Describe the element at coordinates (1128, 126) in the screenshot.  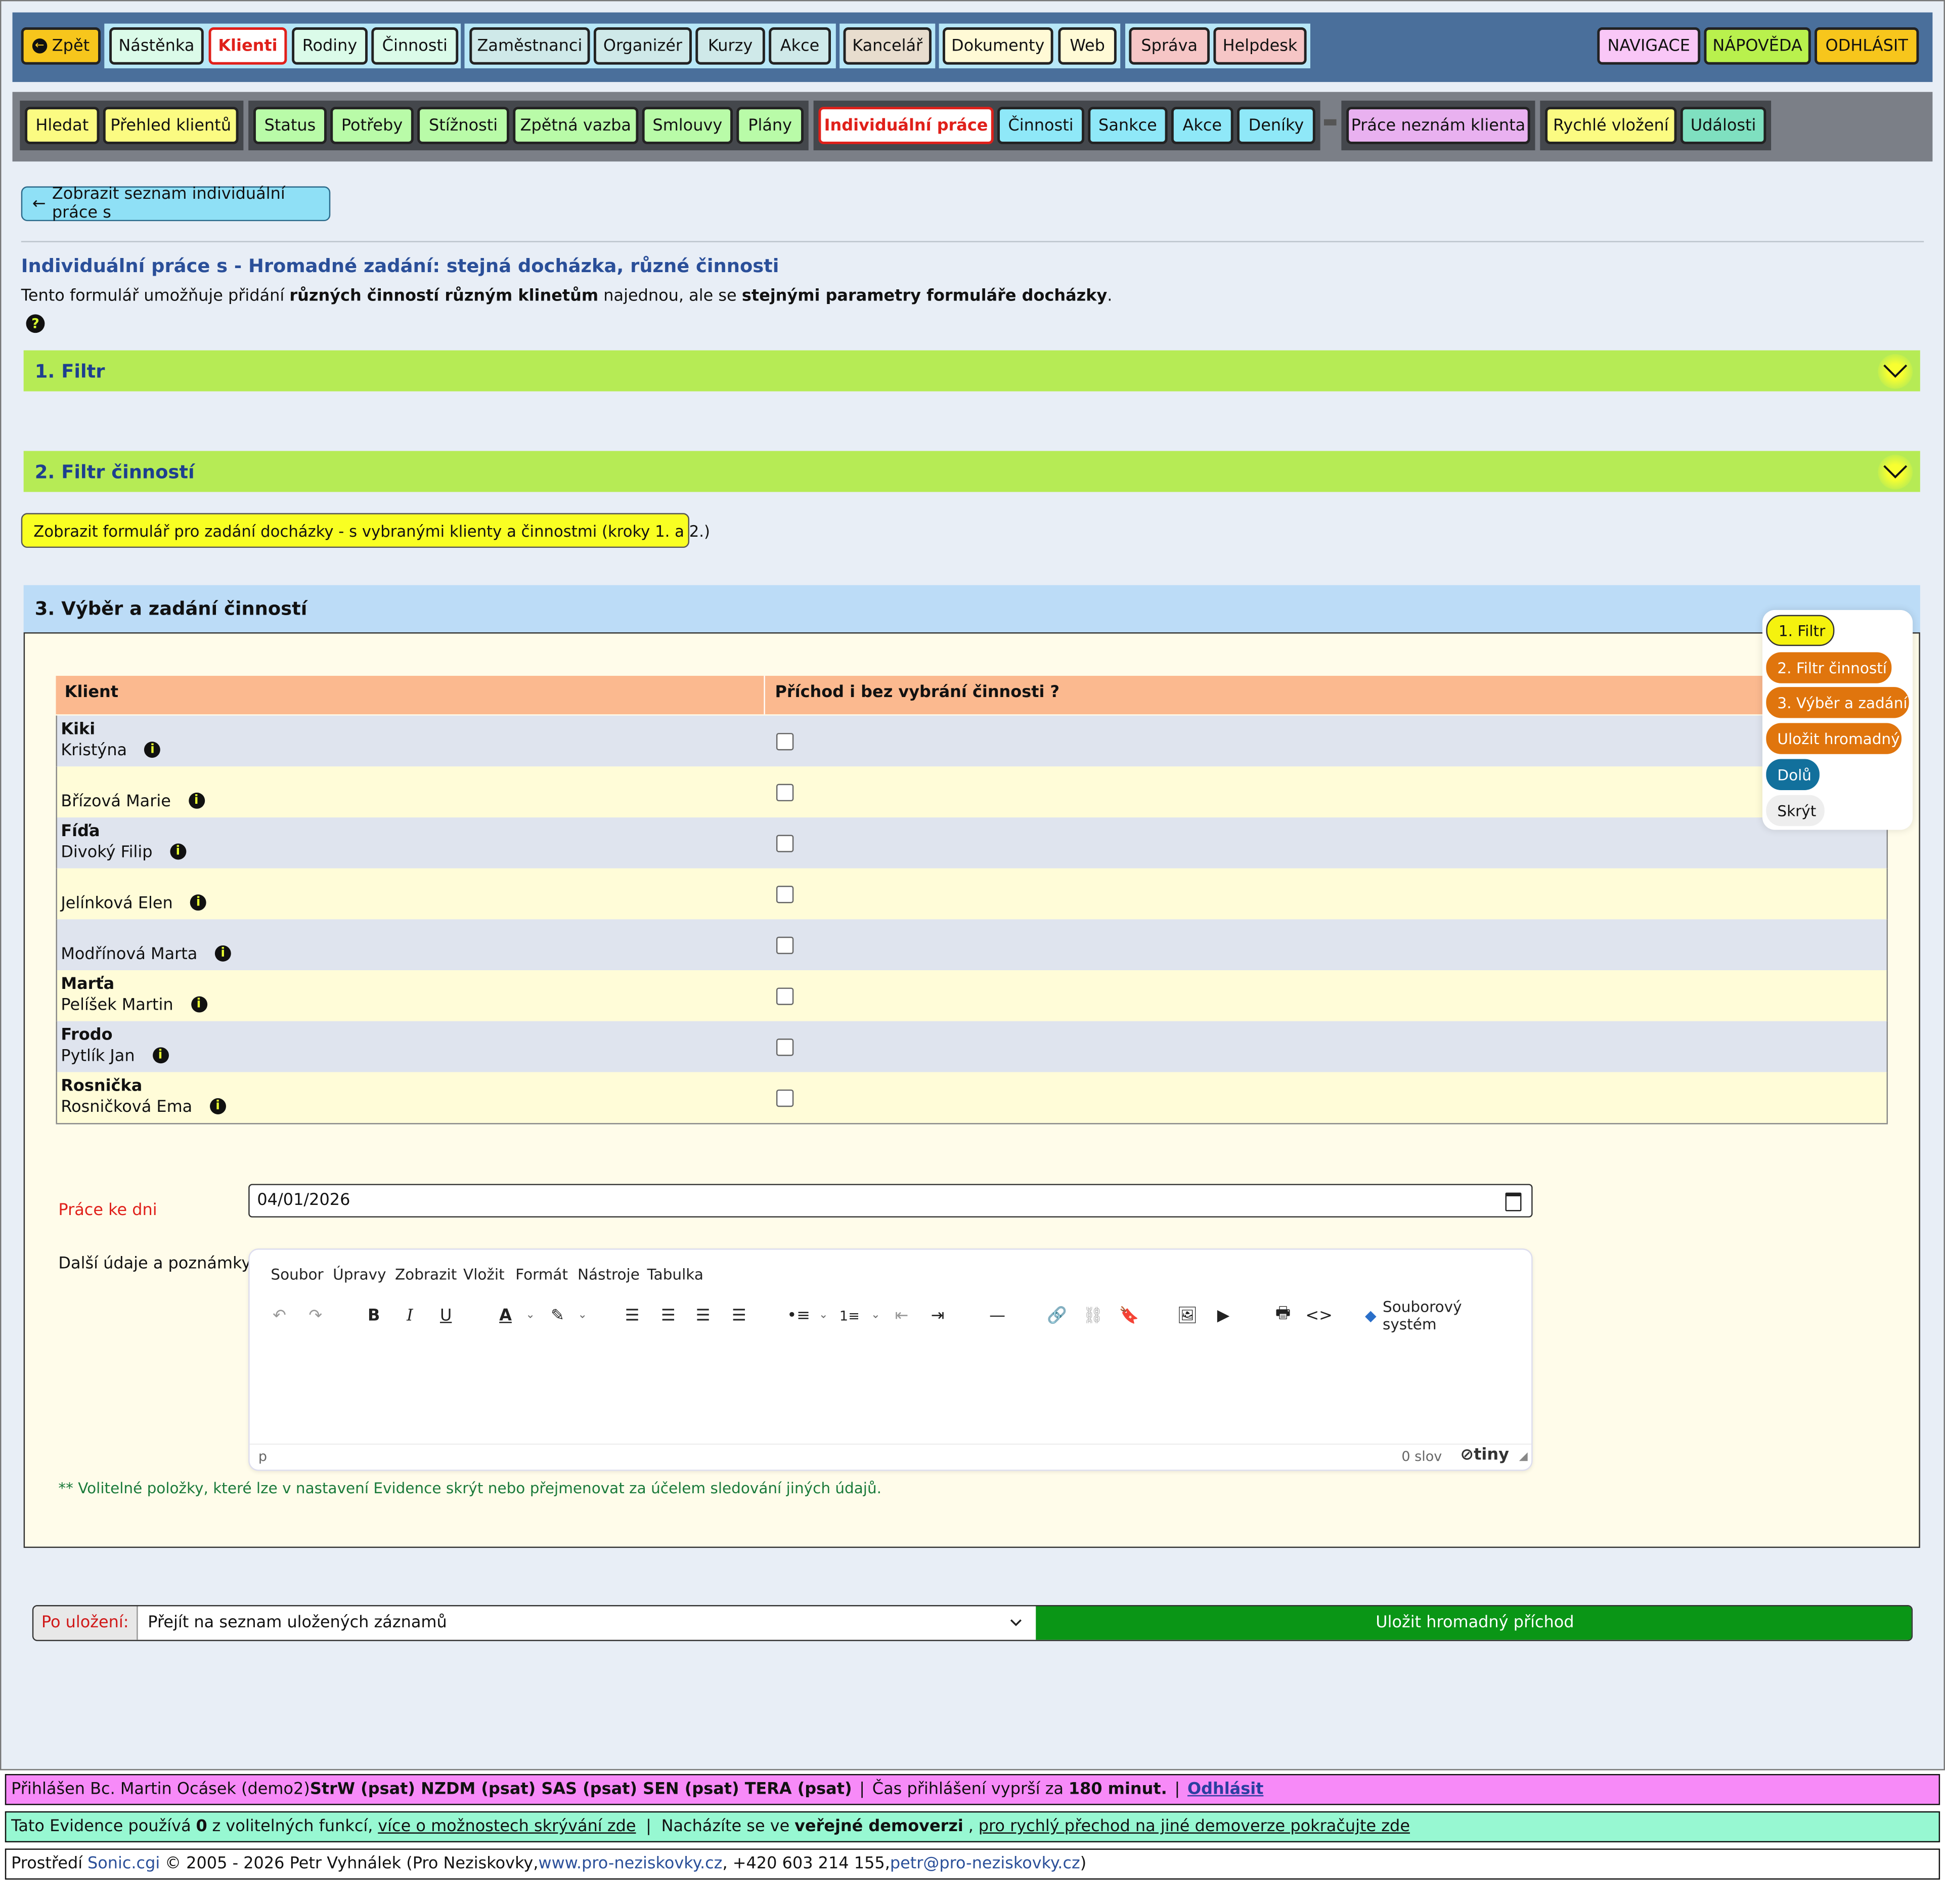
I see `subnav-sanctions: Sankce` at that location.